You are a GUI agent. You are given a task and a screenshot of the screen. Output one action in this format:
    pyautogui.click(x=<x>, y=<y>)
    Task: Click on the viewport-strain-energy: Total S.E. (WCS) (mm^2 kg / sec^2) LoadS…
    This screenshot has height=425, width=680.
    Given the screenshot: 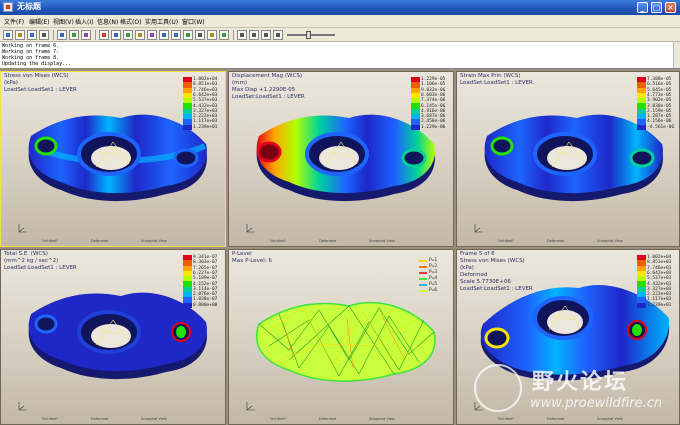 What is the action you would take?
    pyautogui.click(x=113, y=337)
    